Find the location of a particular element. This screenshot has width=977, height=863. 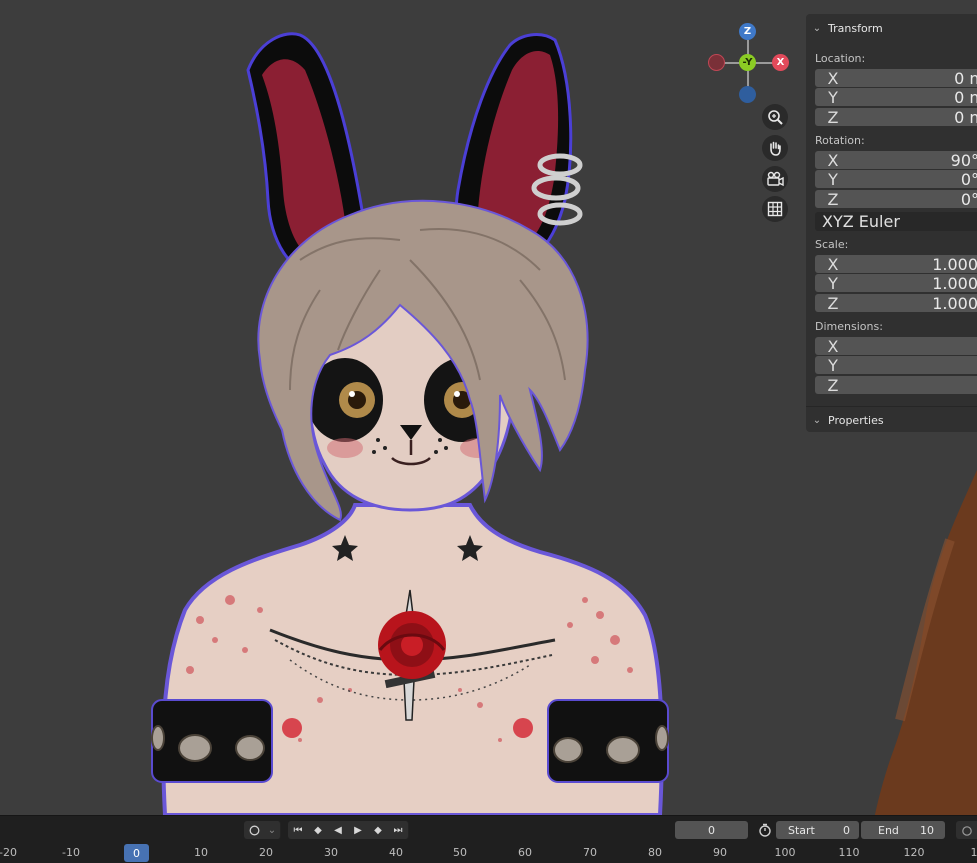

rotation-z-value: 0° is located at coordinates (969, 199).